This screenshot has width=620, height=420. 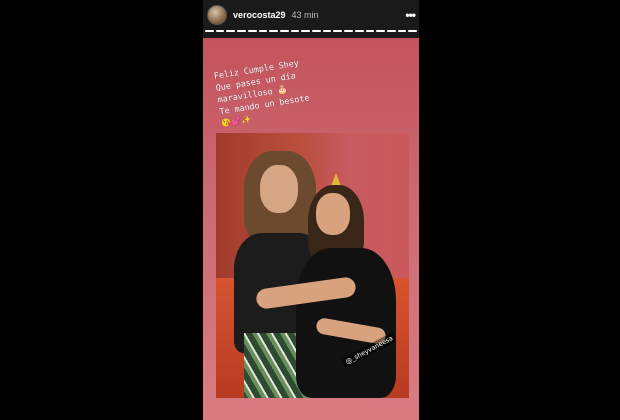 What do you see at coordinates (217, 15) in the screenshot?
I see `avatar` at bounding box center [217, 15].